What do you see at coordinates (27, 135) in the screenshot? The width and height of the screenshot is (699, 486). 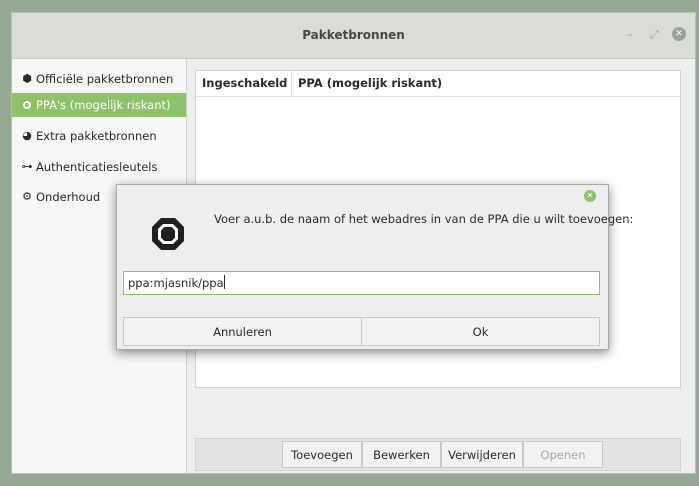 I see `globe-icon: ◕` at bounding box center [27, 135].